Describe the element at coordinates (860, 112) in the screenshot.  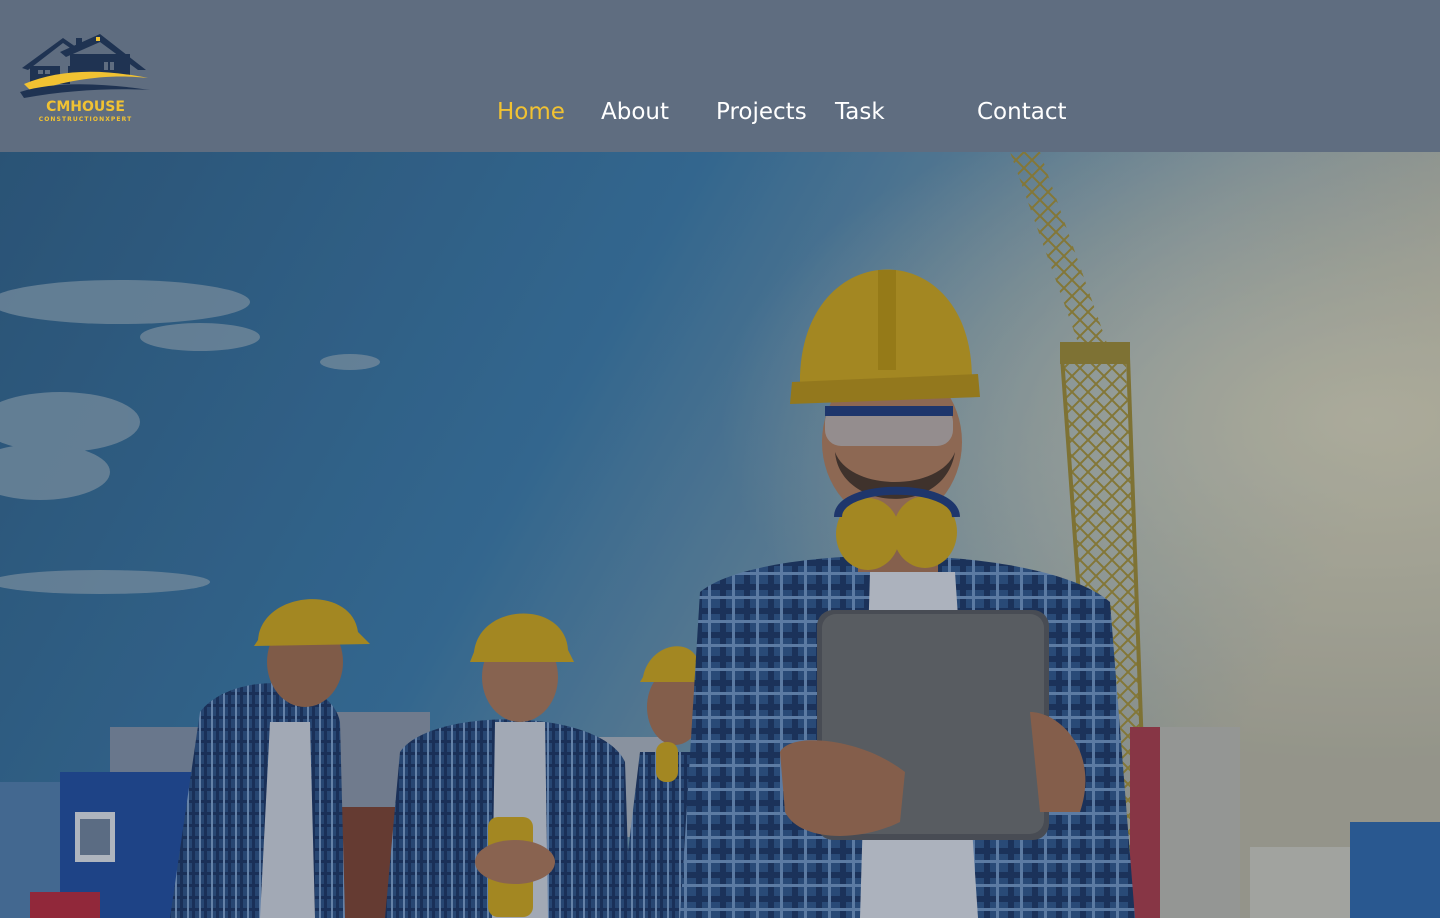
I see `nav-task: Task` at that location.